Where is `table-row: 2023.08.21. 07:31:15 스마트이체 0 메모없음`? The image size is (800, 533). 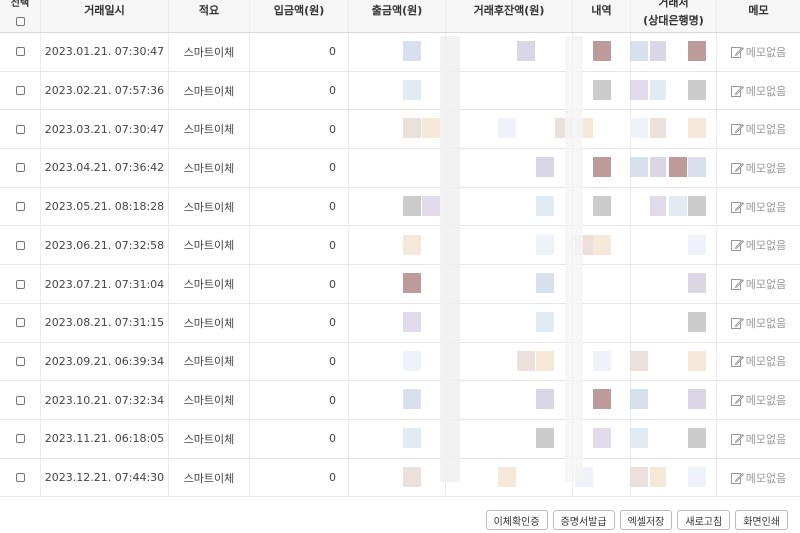
table-row: 2023.08.21. 07:31:15 스마트이체 0 메모없음 is located at coordinates (400, 323).